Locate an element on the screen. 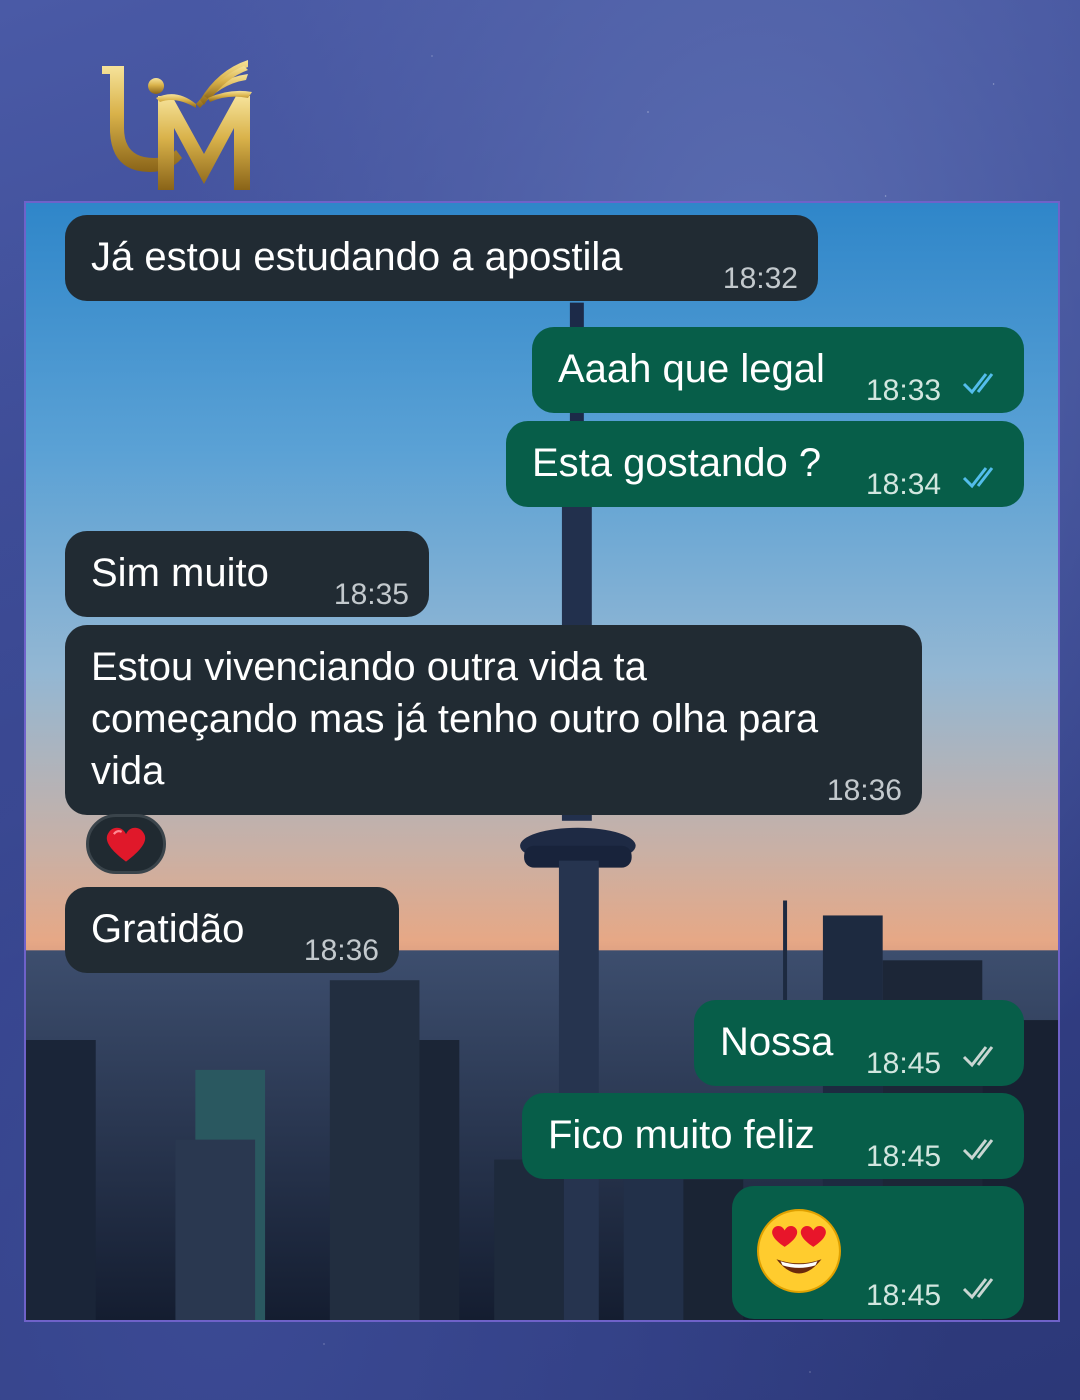  message-time: 18:32 is located at coordinates (760, 278).